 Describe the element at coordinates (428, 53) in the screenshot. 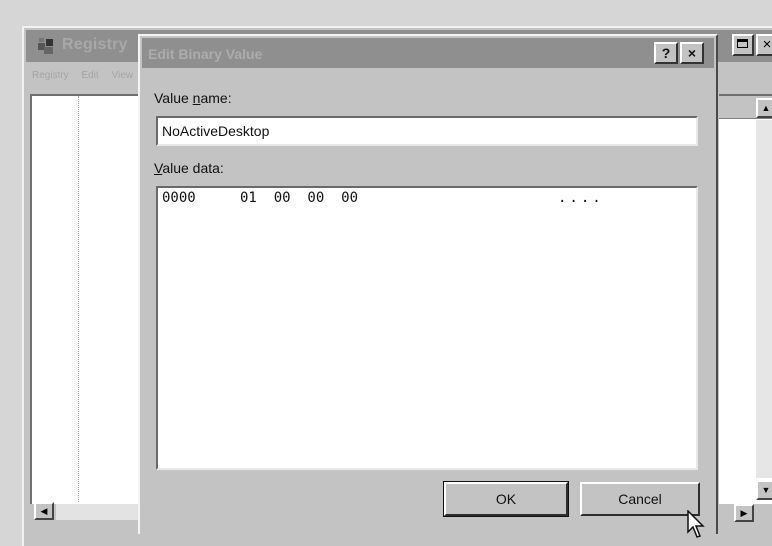

I see `dialog-titlebar: Edit Binary Value ? ×` at that location.